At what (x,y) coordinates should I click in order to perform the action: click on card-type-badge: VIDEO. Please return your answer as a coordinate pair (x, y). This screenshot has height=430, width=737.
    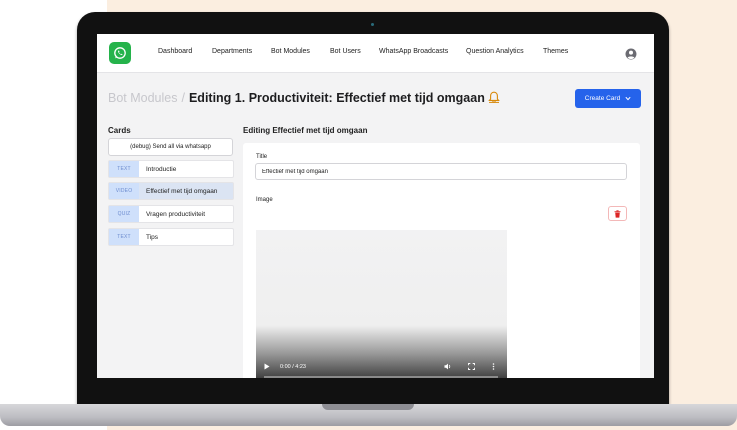
    Looking at the image, I should click on (124, 191).